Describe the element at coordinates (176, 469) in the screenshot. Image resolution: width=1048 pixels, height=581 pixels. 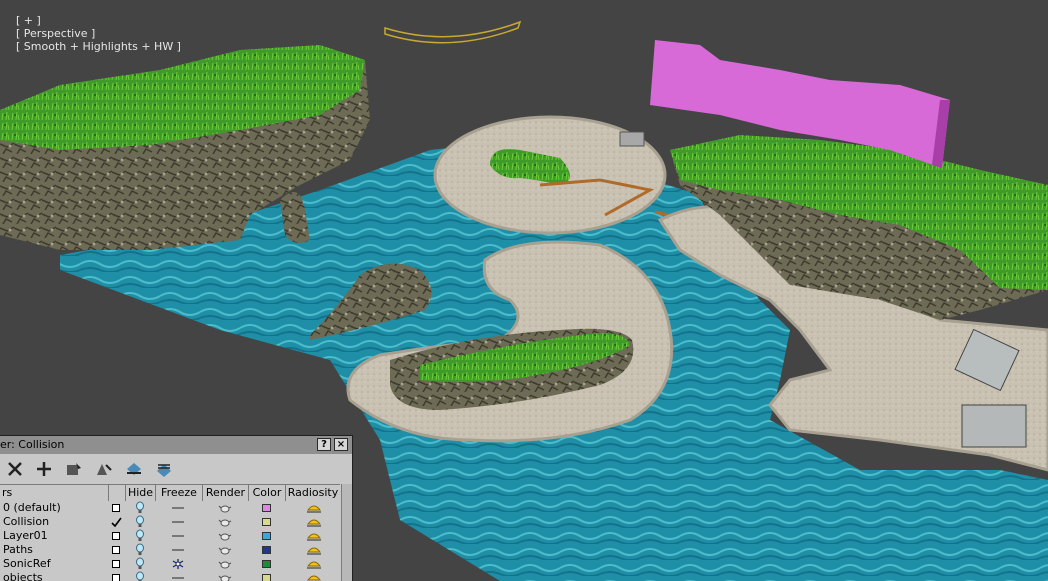
I see `layer-toolbar` at that location.